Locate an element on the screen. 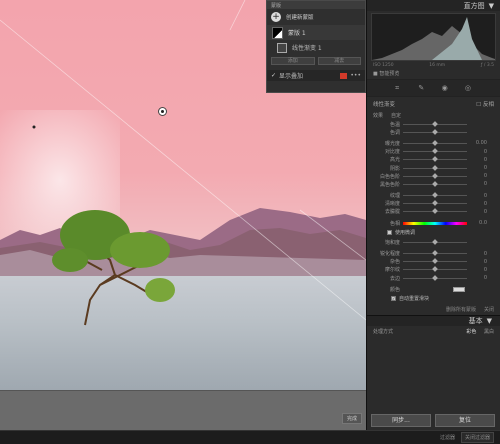 This screenshot has width=500, height=444. overlay-color-swatch is located at coordinates (344, 75).